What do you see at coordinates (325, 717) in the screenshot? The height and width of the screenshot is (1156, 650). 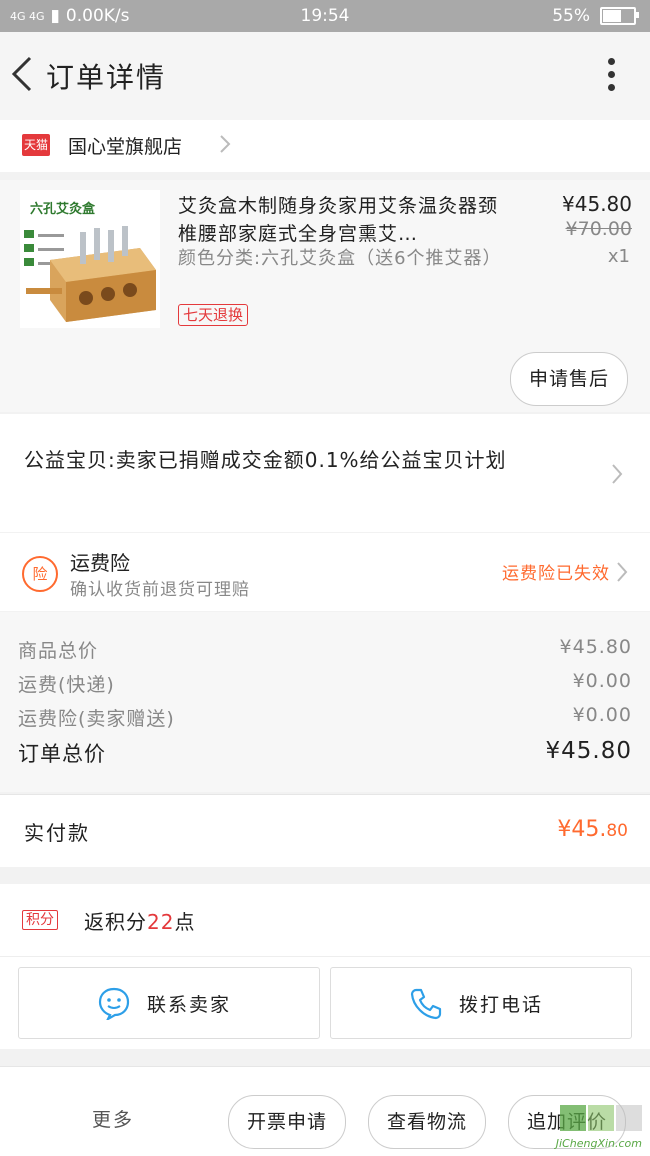 I see `summary-row: 运费险(卖家赠送) ¥0.00` at bounding box center [325, 717].